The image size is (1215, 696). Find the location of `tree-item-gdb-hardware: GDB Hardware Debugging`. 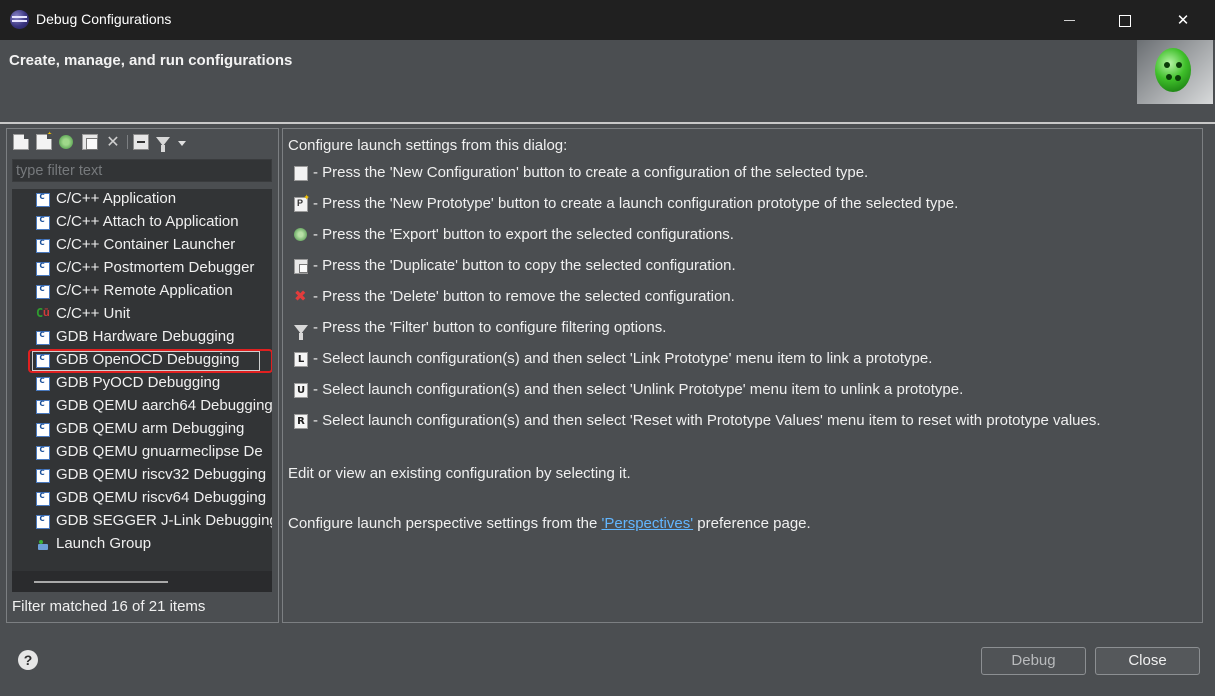

tree-item-gdb-hardware: GDB Hardware Debugging is located at coordinates (142, 338).